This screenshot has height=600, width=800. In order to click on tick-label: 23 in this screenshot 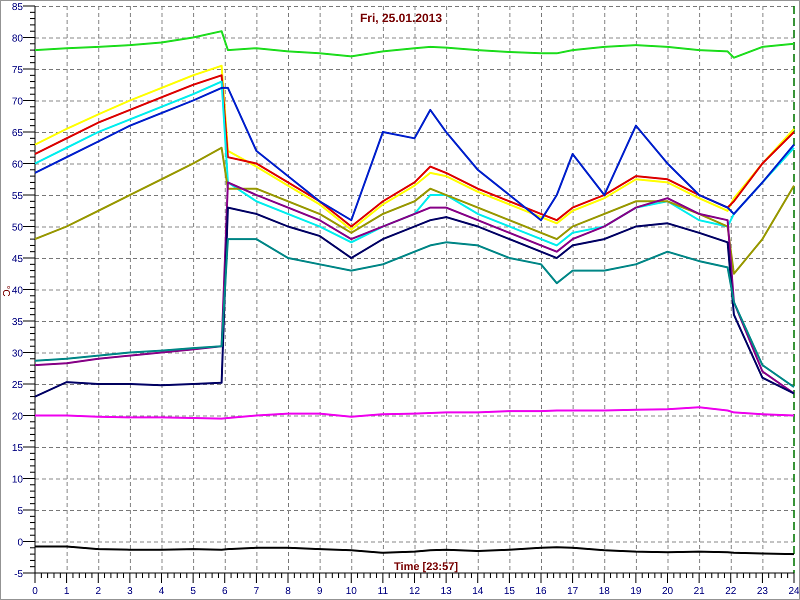, I will do `click(762, 591)`.